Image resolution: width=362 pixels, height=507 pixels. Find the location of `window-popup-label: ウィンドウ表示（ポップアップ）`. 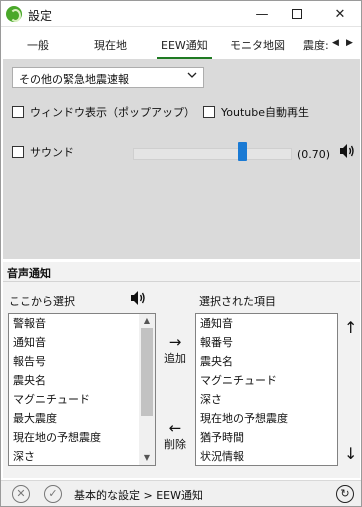

window-popup-label: ウィンドウ表示（ポップアップ） is located at coordinates (112, 112).